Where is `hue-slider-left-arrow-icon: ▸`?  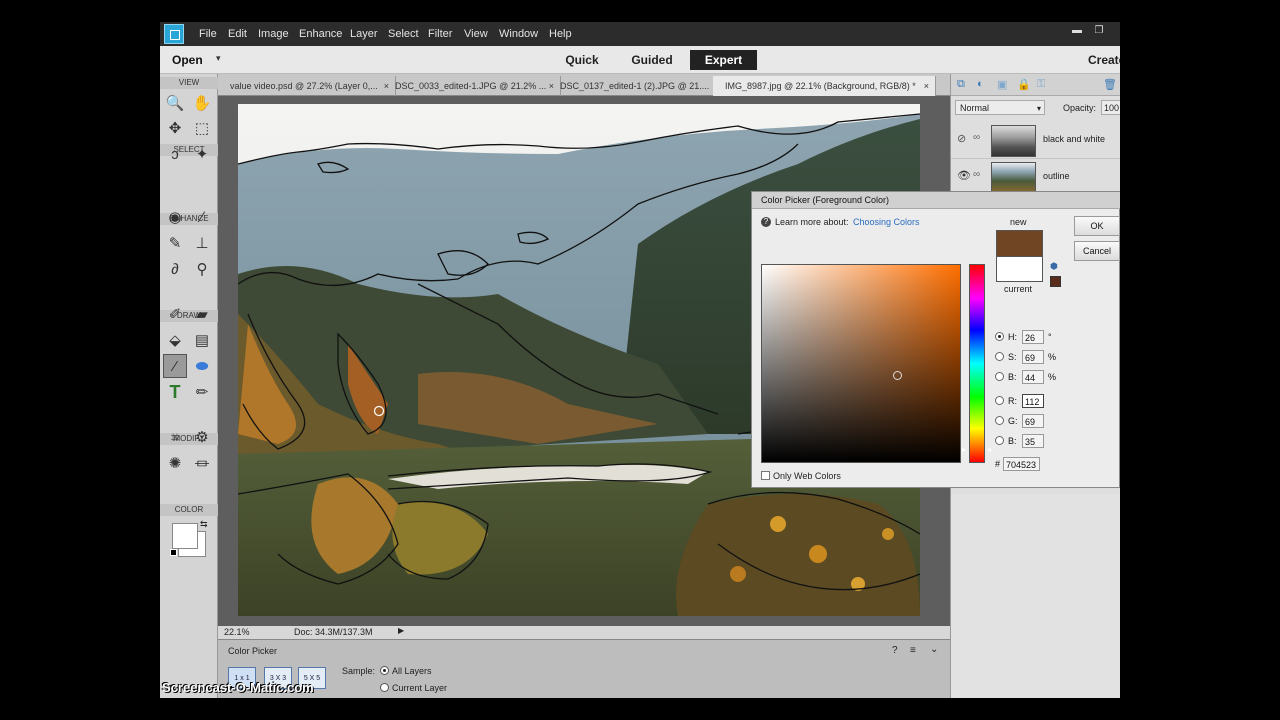
hue-slider-left-arrow-icon: ▸ is located at coordinates (964, 449).